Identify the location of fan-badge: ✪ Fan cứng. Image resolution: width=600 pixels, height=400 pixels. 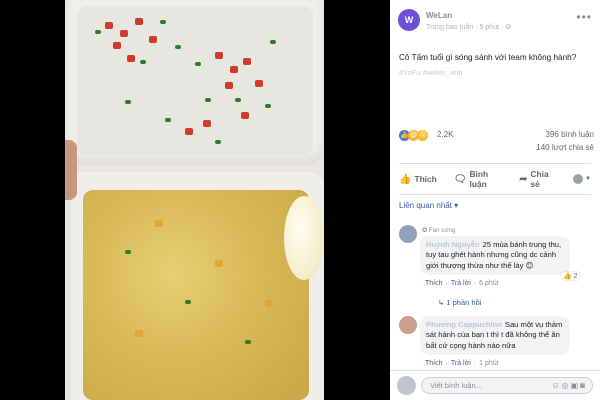
(439, 230).